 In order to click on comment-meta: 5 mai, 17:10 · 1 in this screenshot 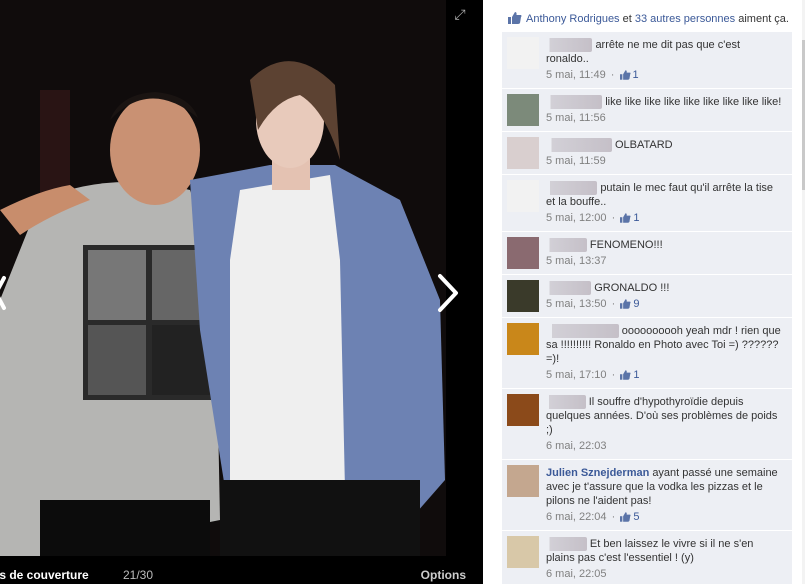, I will do `click(665, 375)`.